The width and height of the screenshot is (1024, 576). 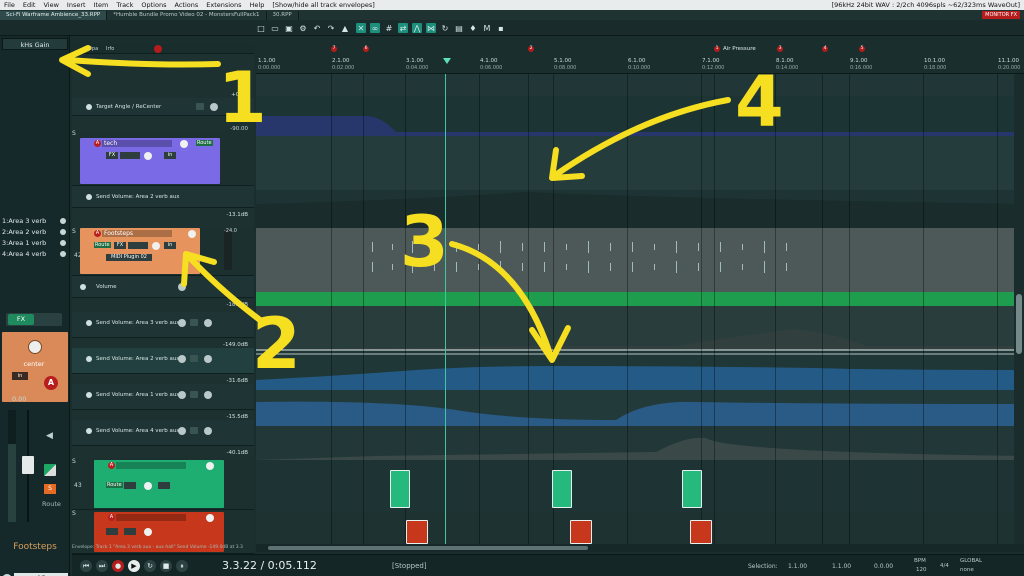 I want to click on selection-start: 1.1.00, so click(x=797, y=566).